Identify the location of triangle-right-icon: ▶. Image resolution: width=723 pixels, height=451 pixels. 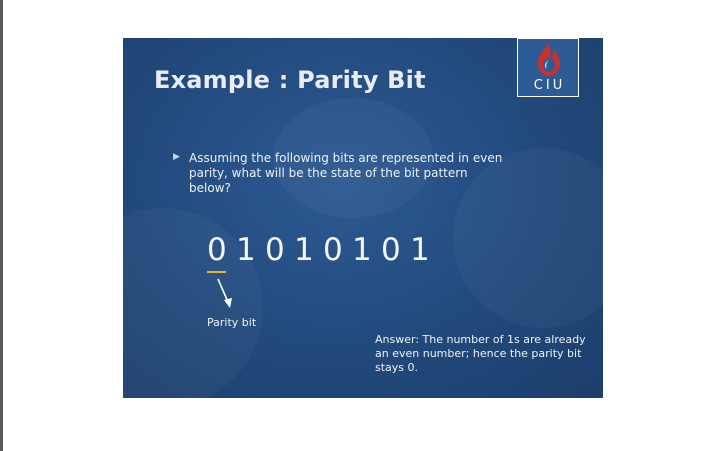
(176, 157).